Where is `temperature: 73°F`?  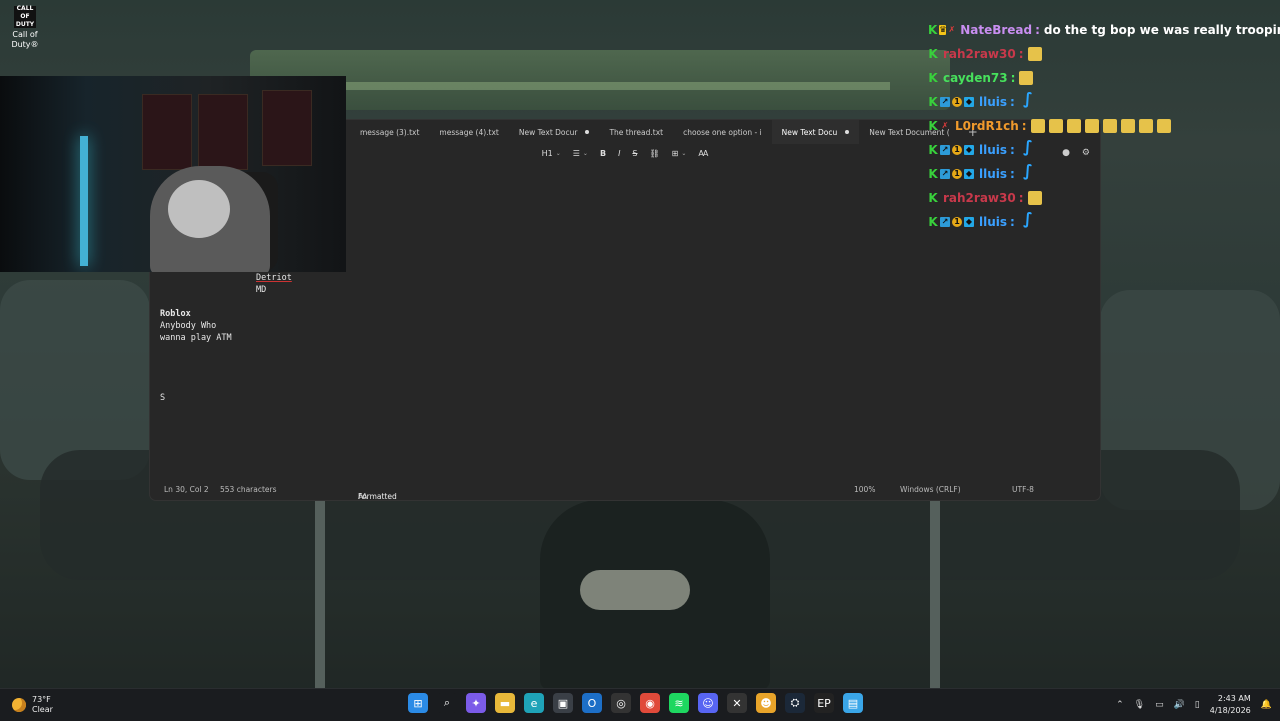
temperature: 73°F is located at coordinates (41, 699).